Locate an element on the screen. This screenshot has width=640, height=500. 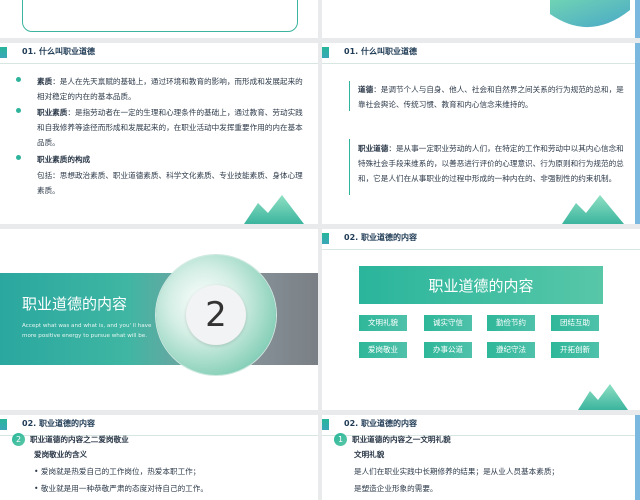
tag-tuanjie: 团结互助 is located at coordinates (575, 323).